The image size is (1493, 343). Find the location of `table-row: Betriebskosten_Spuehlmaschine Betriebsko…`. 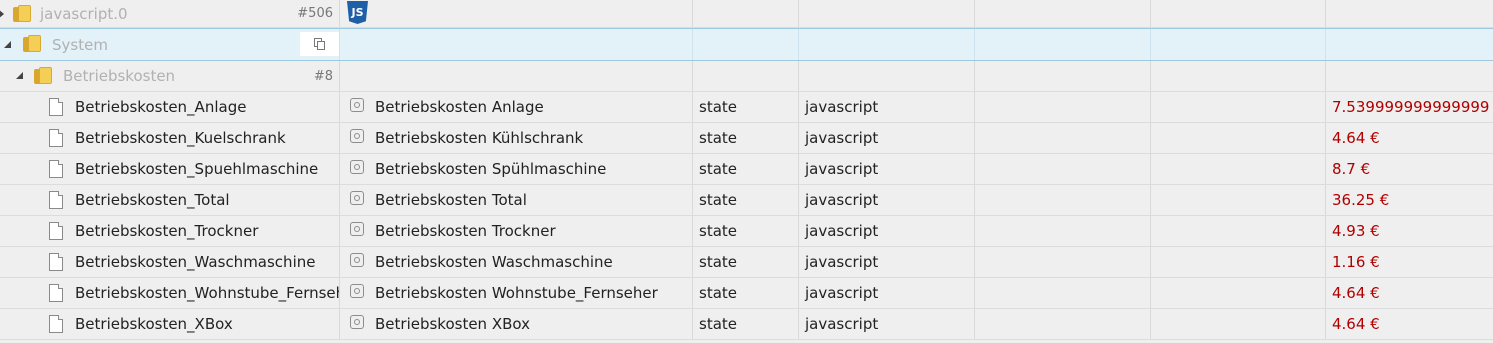

table-row: Betriebskosten_Spuehlmaschine Betriebsko… is located at coordinates (746, 169).